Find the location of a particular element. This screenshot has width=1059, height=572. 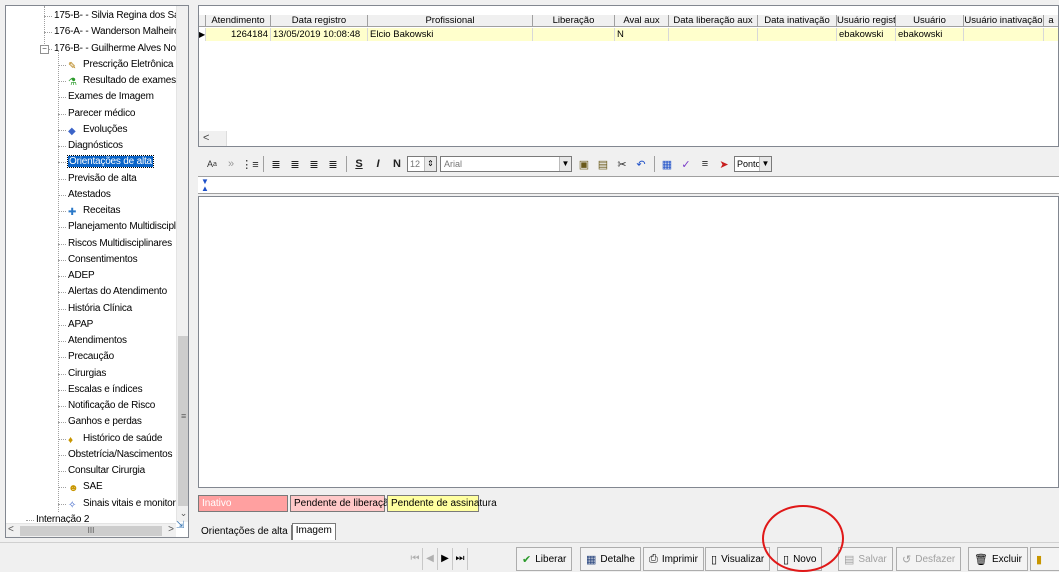

tree-item: ♦ Histórico de saúde is located at coordinates (115, 439).